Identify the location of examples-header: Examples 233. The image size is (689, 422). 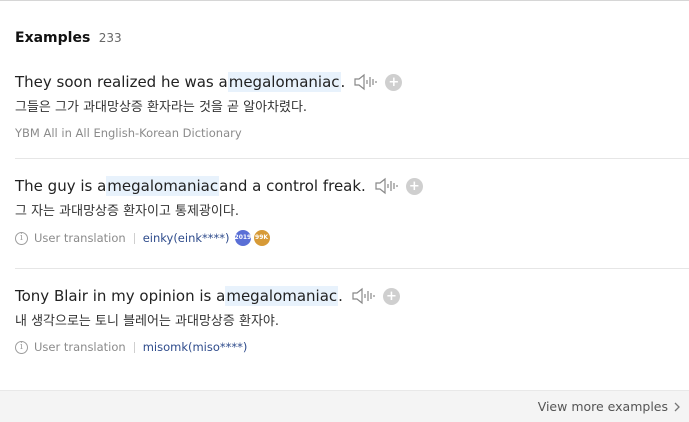
(68, 38).